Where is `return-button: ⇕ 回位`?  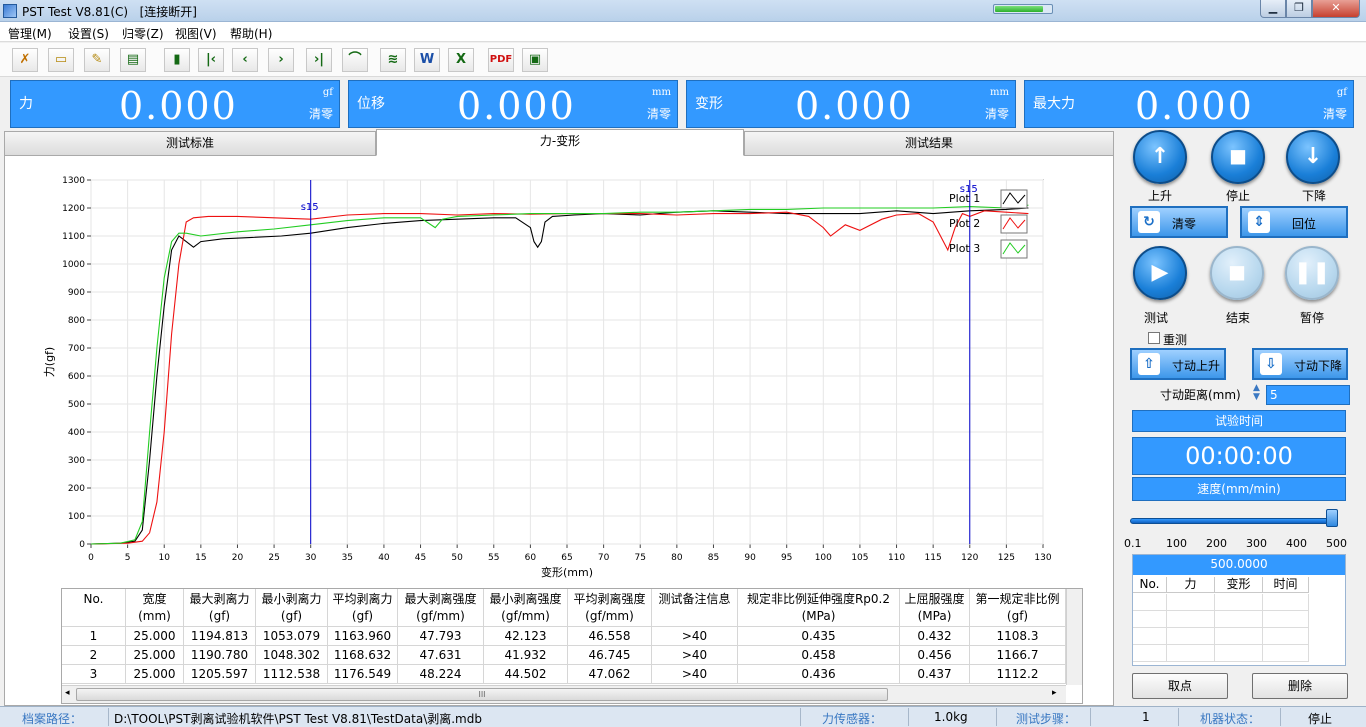
return-button: ⇕ 回位 is located at coordinates (1294, 222).